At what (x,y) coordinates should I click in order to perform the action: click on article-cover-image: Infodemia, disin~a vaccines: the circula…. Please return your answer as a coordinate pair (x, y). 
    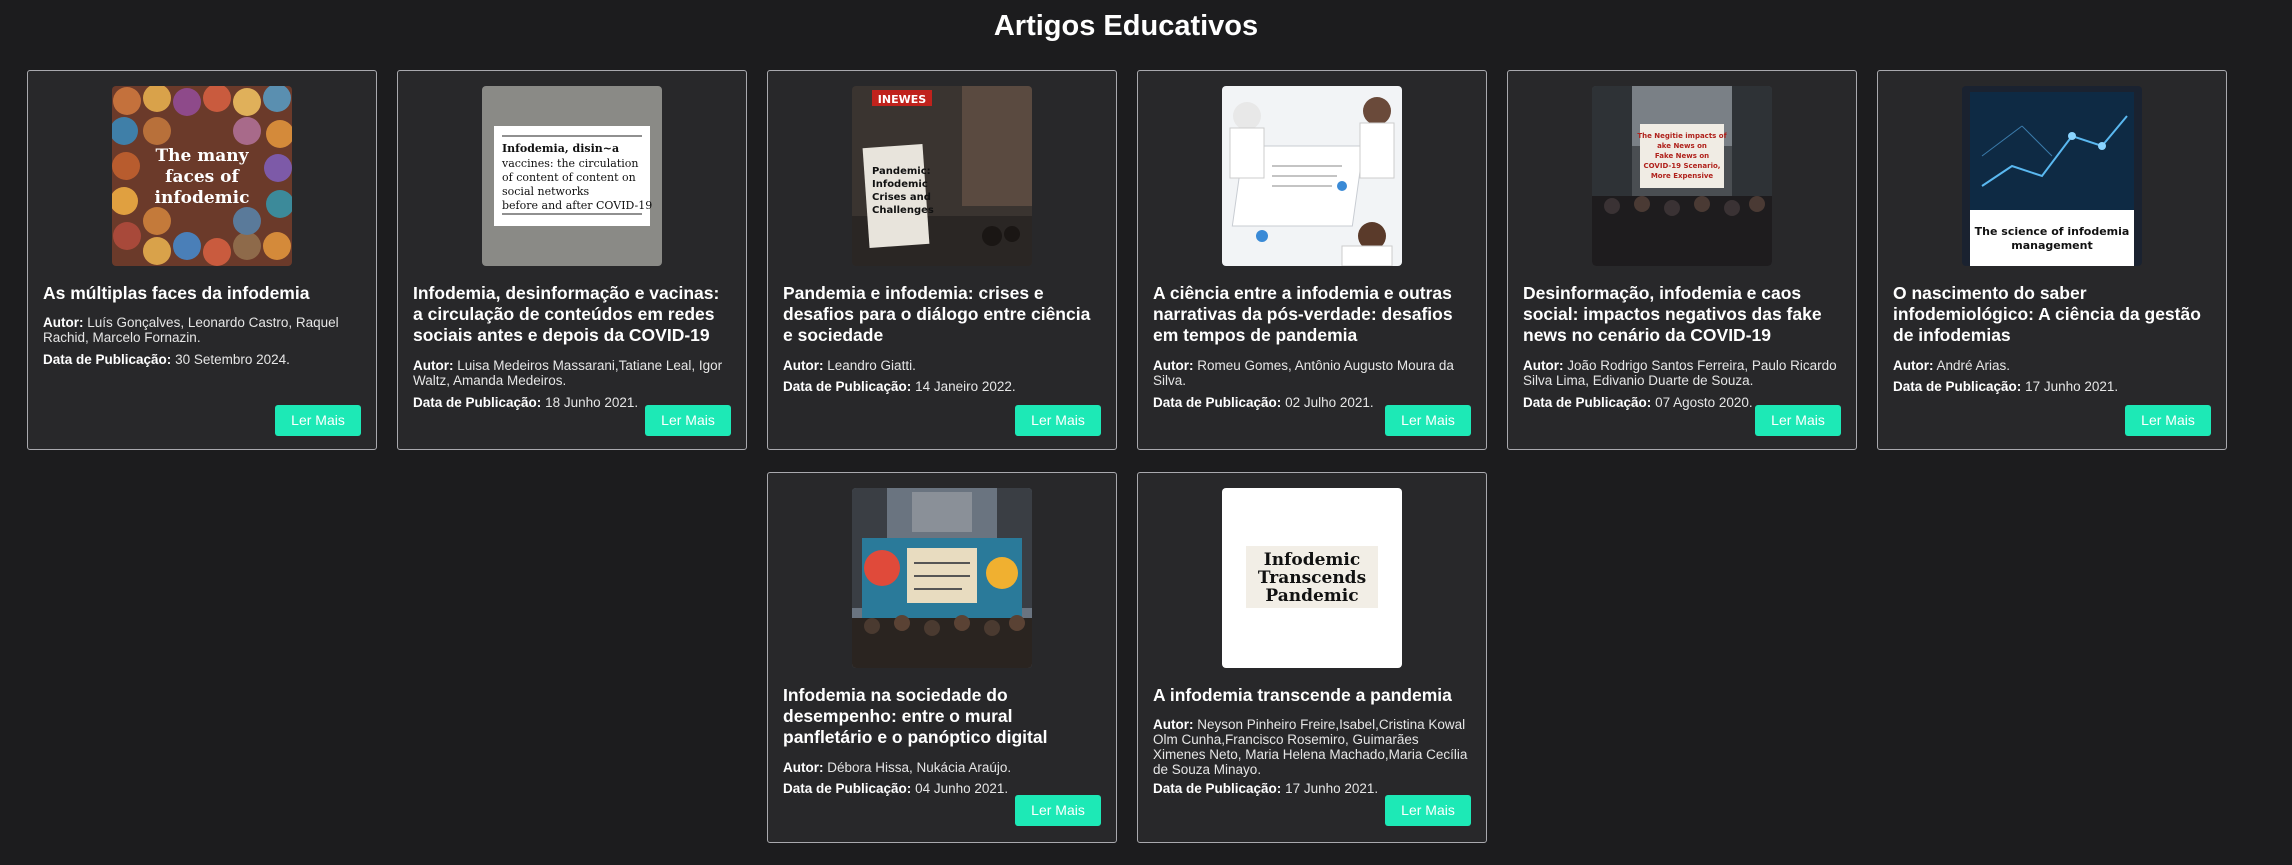
    Looking at the image, I should click on (572, 176).